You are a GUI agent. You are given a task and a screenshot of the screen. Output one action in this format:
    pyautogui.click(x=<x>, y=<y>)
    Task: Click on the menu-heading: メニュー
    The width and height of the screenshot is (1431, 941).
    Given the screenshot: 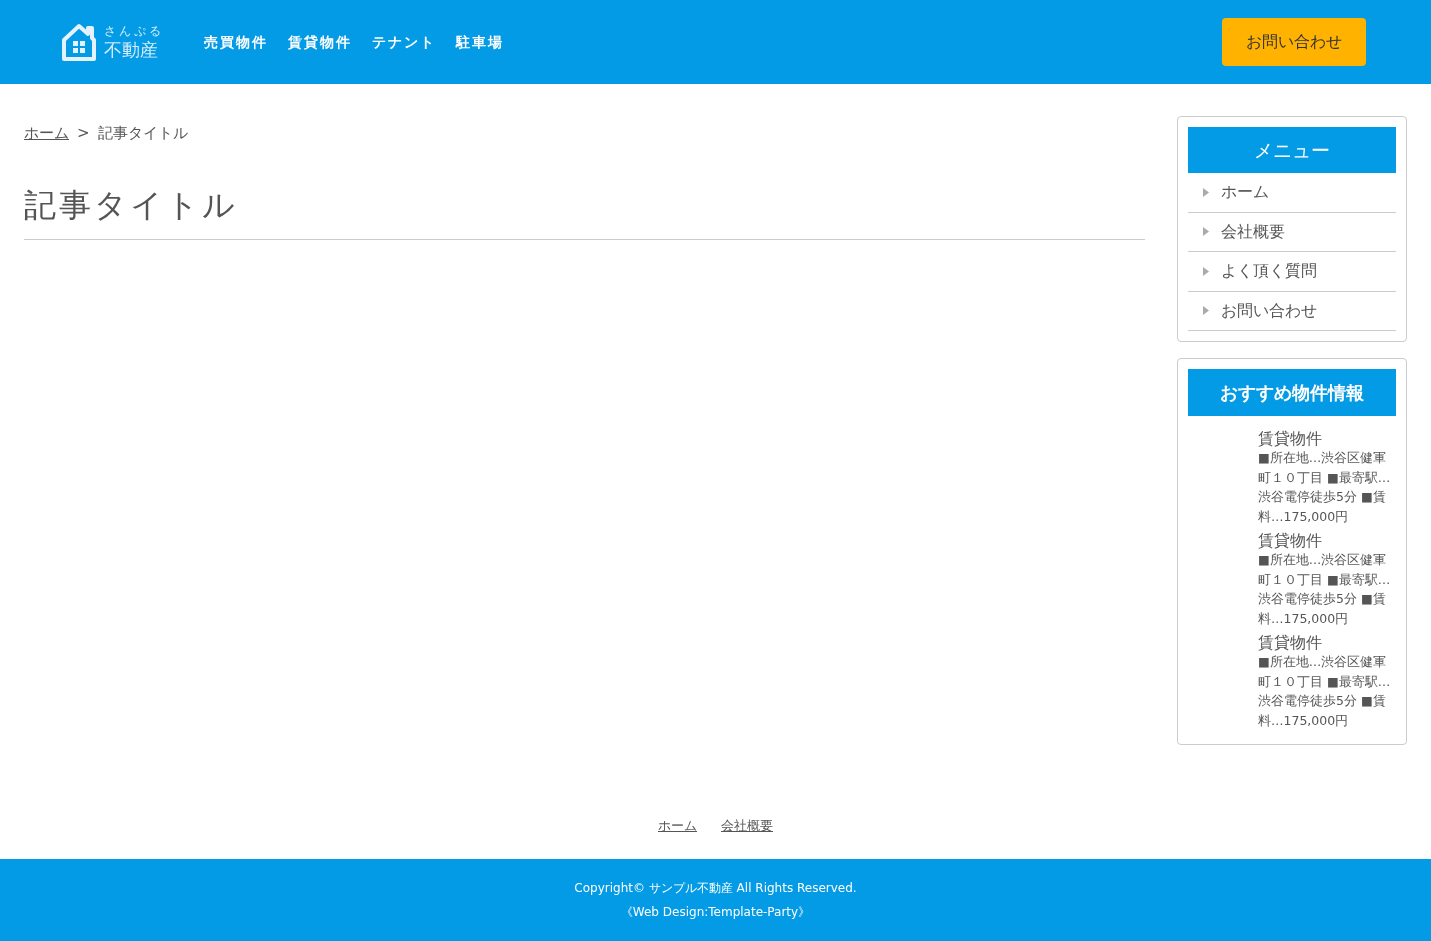 What is the action you would take?
    pyautogui.click(x=1292, y=150)
    